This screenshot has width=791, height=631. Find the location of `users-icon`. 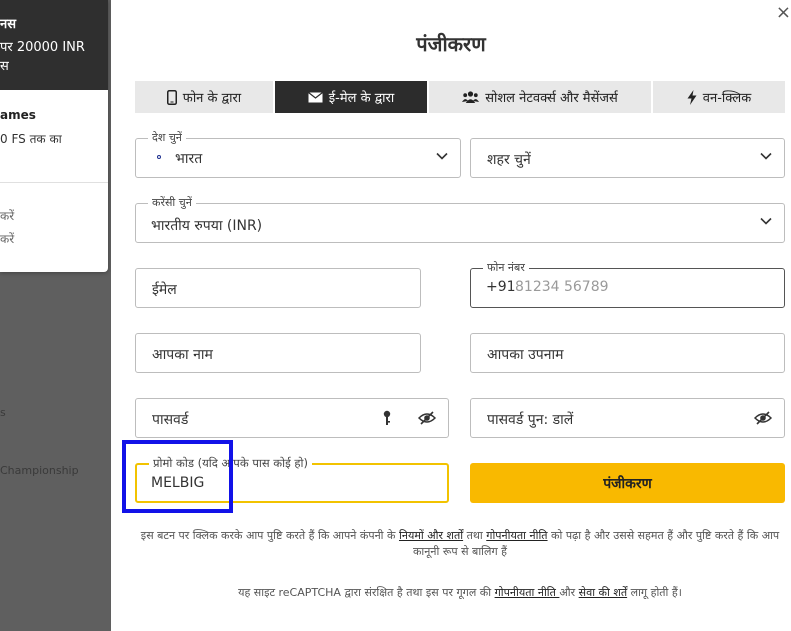

users-icon is located at coordinates (471, 97).